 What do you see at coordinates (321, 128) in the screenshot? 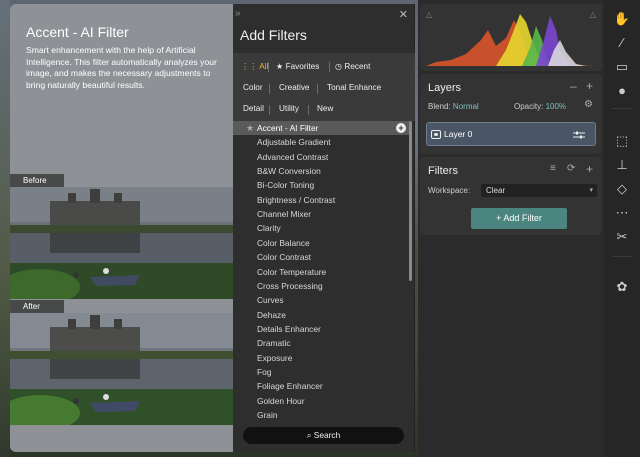
I see `filter-list-item: Accent - AI Filter ★ +` at bounding box center [321, 128].